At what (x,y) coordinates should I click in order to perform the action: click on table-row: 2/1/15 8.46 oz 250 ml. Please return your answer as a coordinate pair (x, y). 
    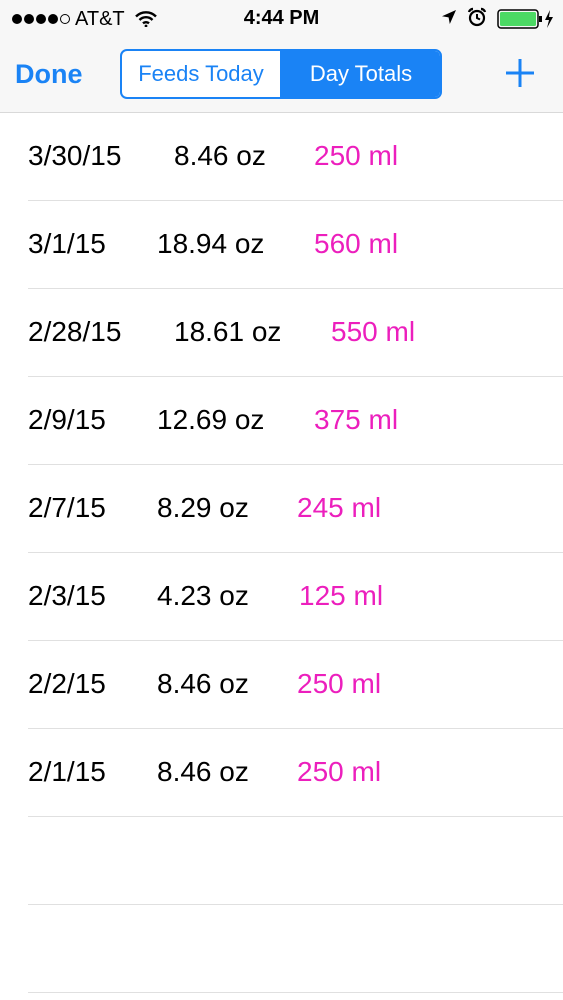
    Looking at the image, I should click on (295, 773).